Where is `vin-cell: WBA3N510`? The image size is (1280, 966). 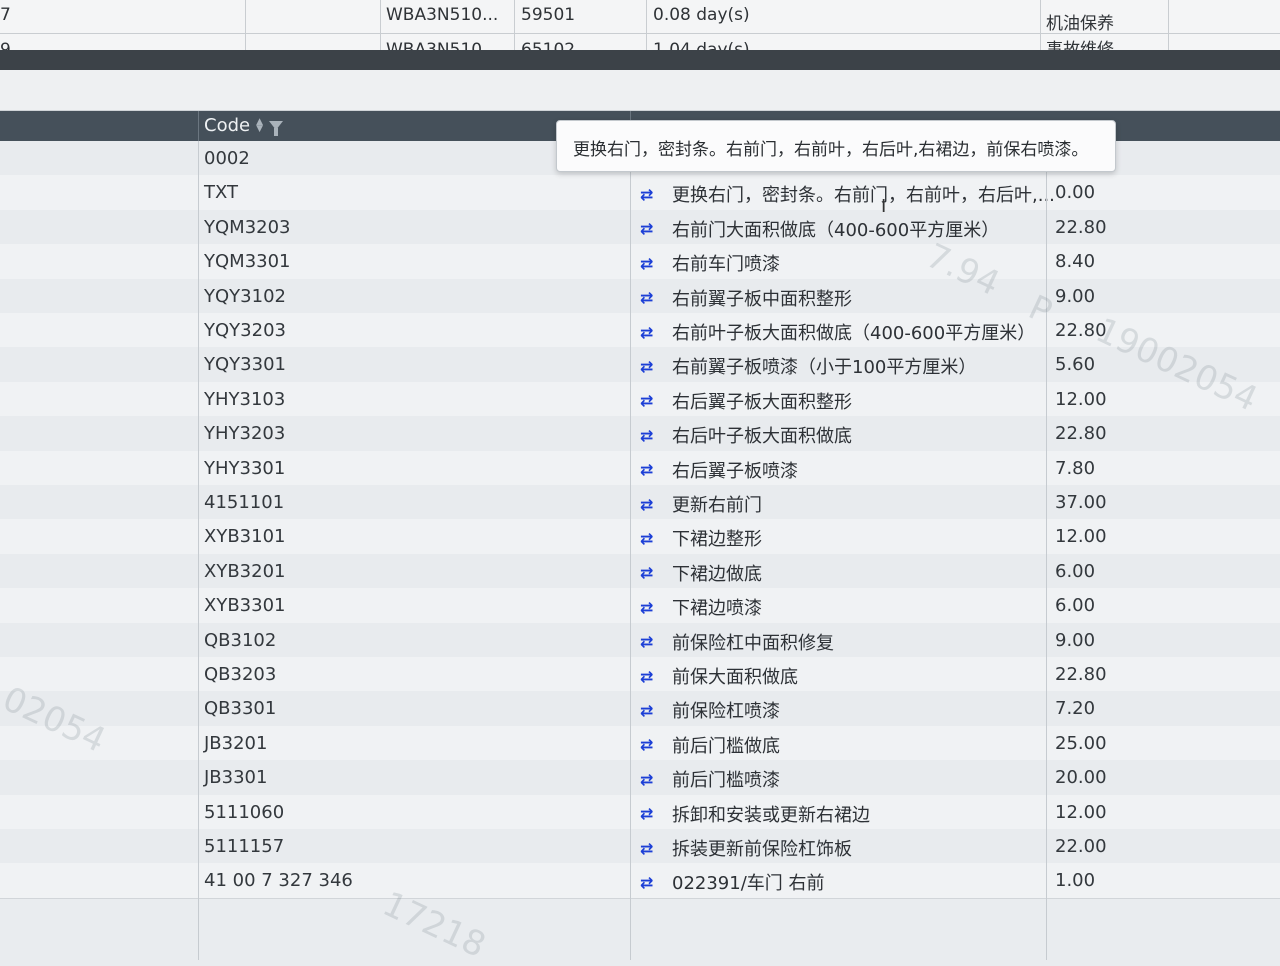 vin-cell: WBA3N510 is located at coordinates (434, 44).